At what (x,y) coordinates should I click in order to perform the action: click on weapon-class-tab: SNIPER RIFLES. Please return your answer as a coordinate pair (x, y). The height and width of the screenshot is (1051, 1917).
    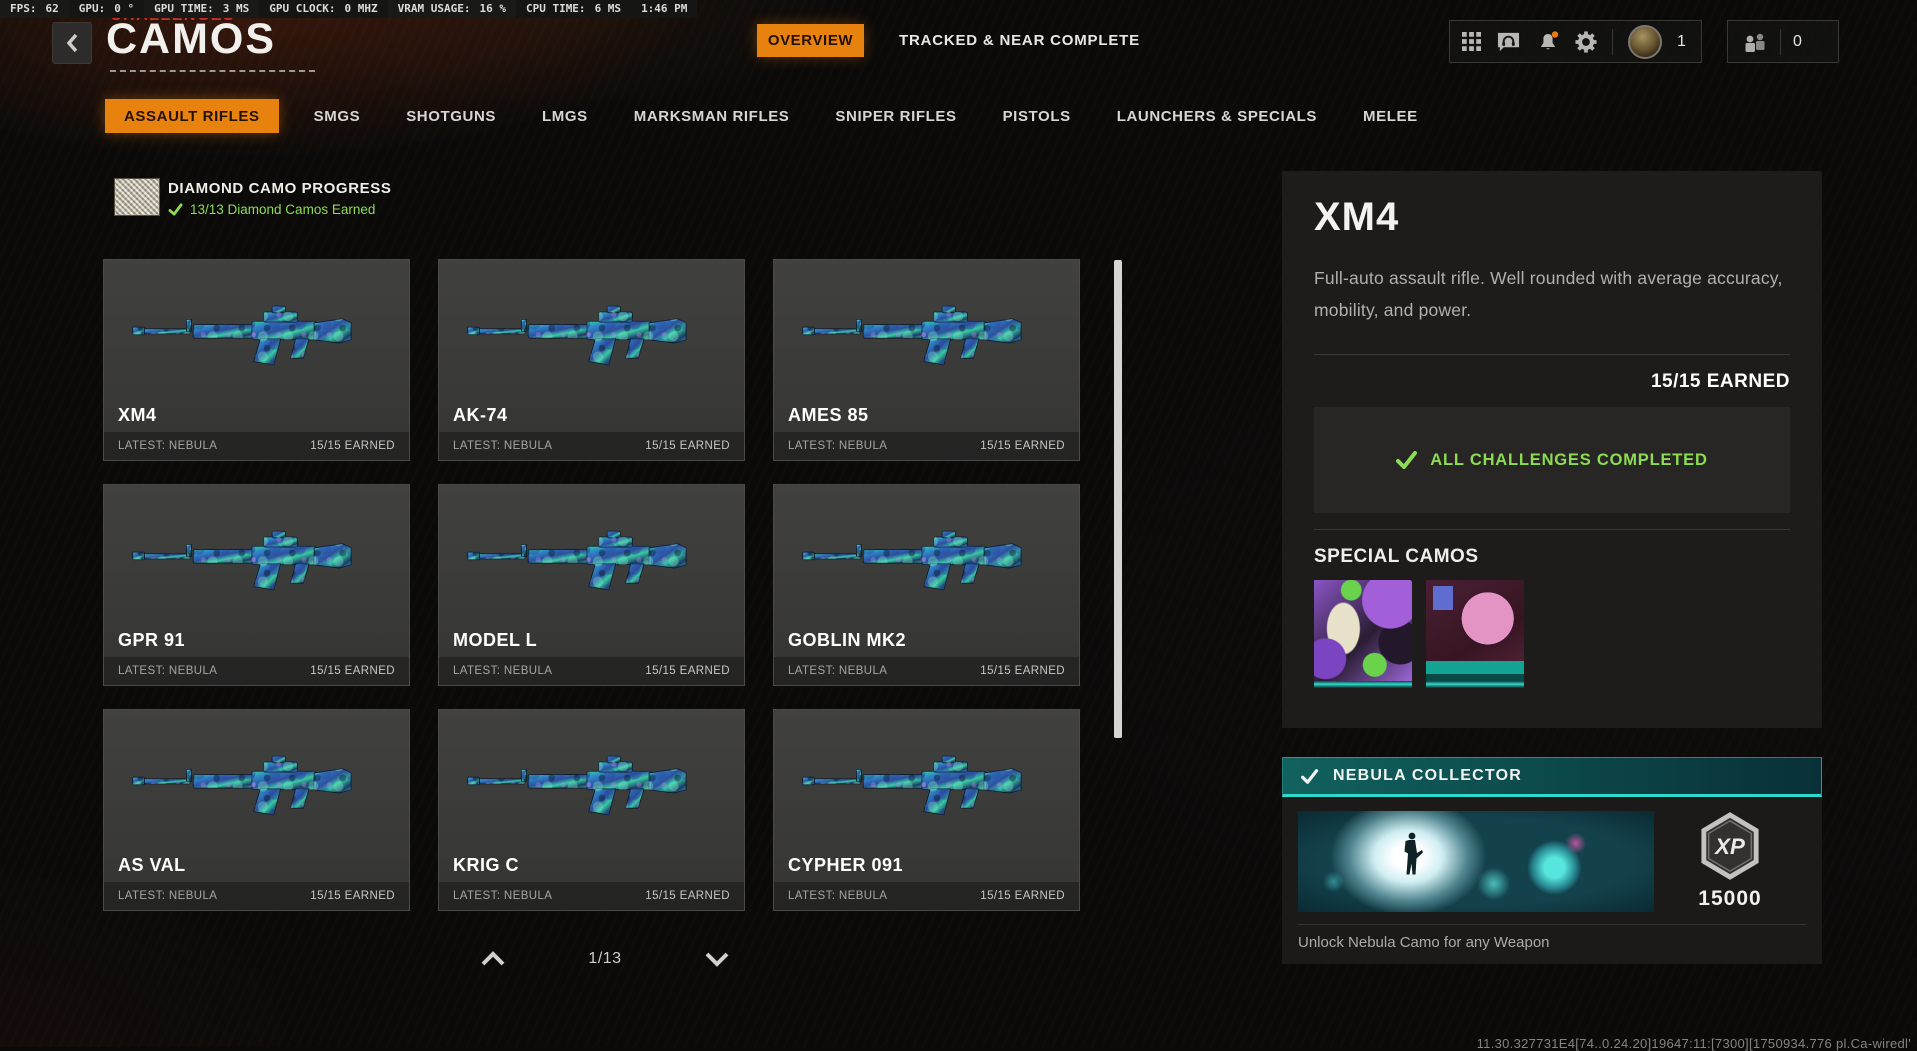
    Looking at the image, I should click on (895, 116).